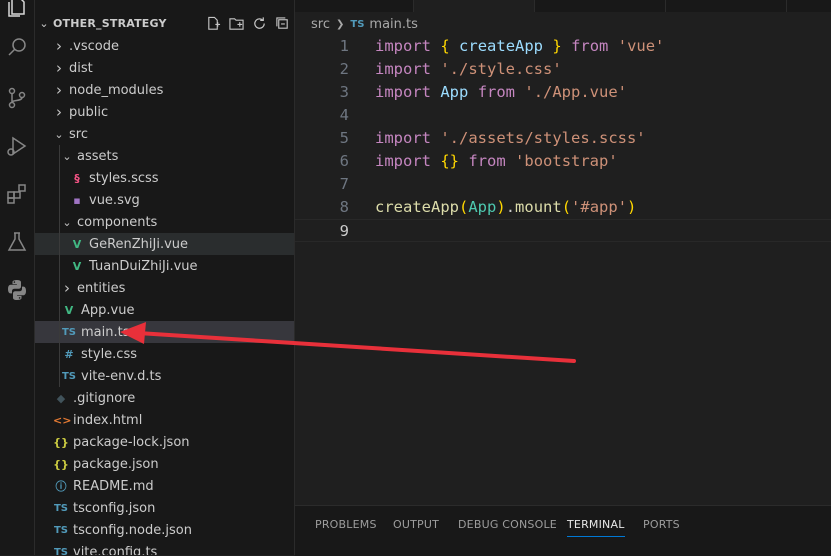  I want to click on tree-item-label: main.ts, so click(105, 332).